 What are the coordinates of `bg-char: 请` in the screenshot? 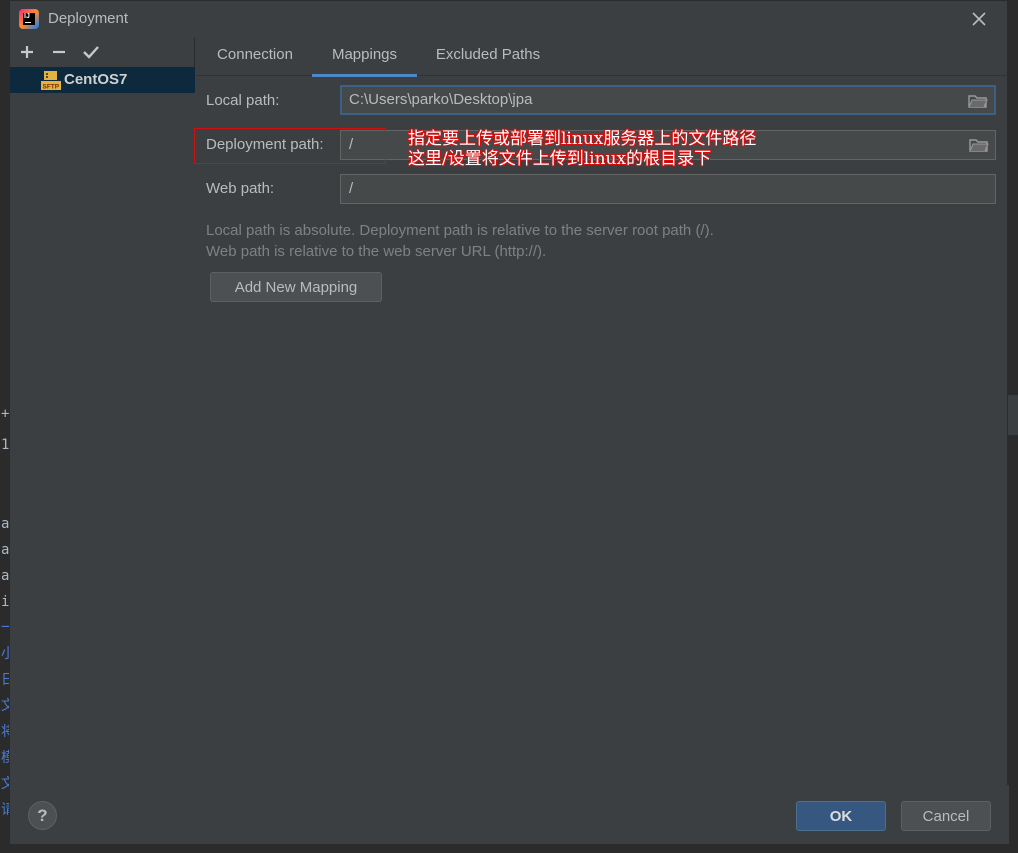 It's located at (5, 810).